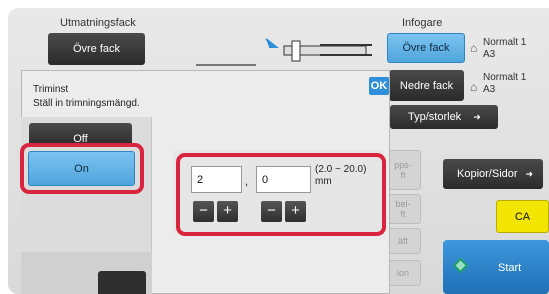 Image resolution: width=549 pixels, height=294 pixels. I want to click on obscured-button-a: pps- ft, so click(403, 170).